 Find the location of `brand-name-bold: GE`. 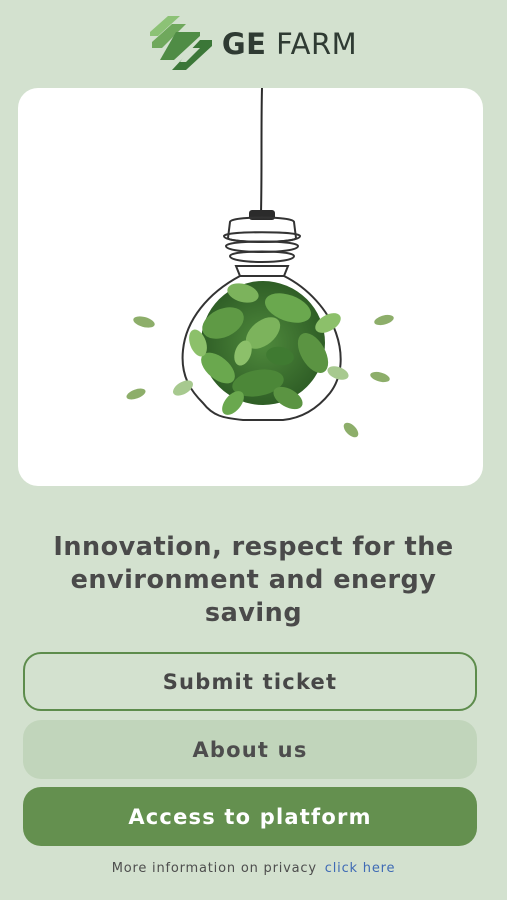

brand-name-bold: GE is located at coordinates (244, 44).